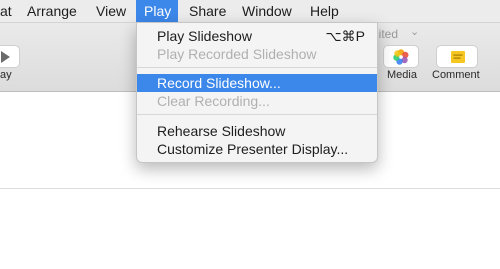 This screenshot has height=269, width=500. I want to click on comment-button, so click(457, 56).